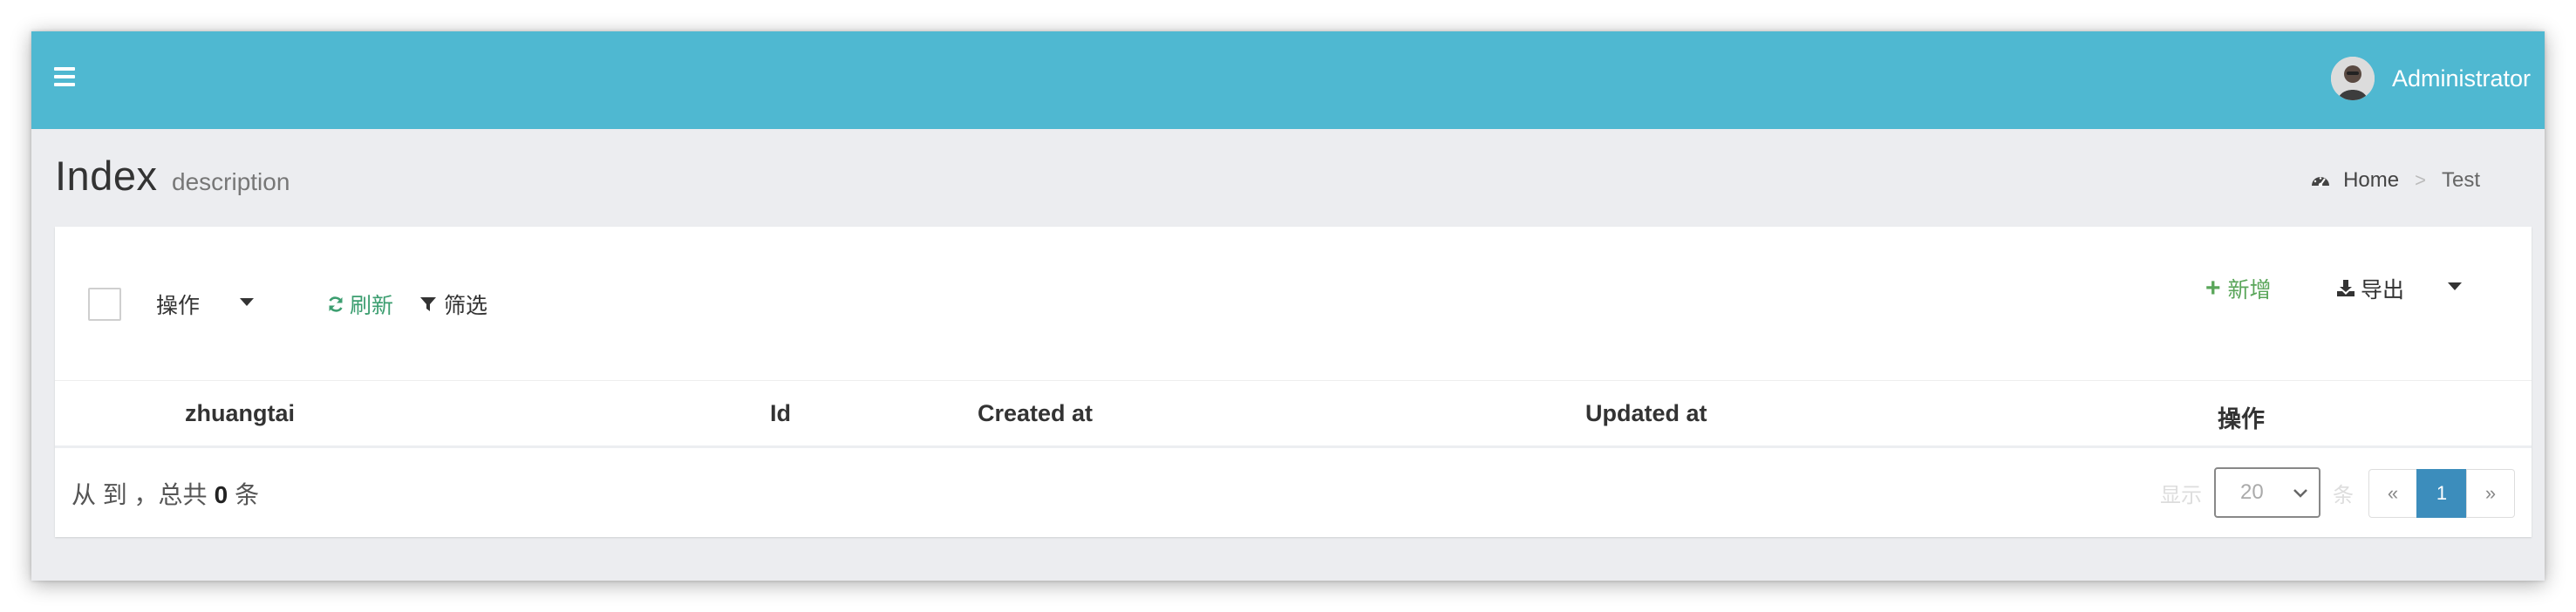 This screenshot has width=2576, height=612. Describe the element at coordinates (2491, 493) in the screenshot. I see `page-next: »` at that location.